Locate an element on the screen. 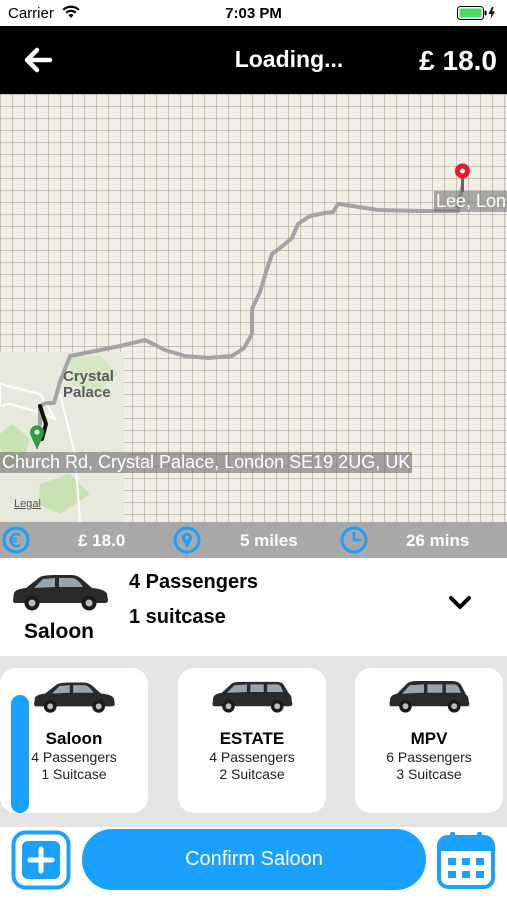  clock-icon is located at coordinates (354, 540).